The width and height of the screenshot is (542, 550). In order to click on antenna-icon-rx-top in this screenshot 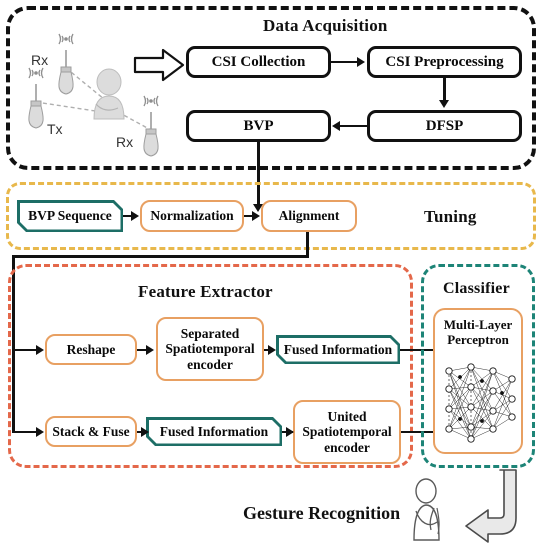, I will do `click(66, 64)`.